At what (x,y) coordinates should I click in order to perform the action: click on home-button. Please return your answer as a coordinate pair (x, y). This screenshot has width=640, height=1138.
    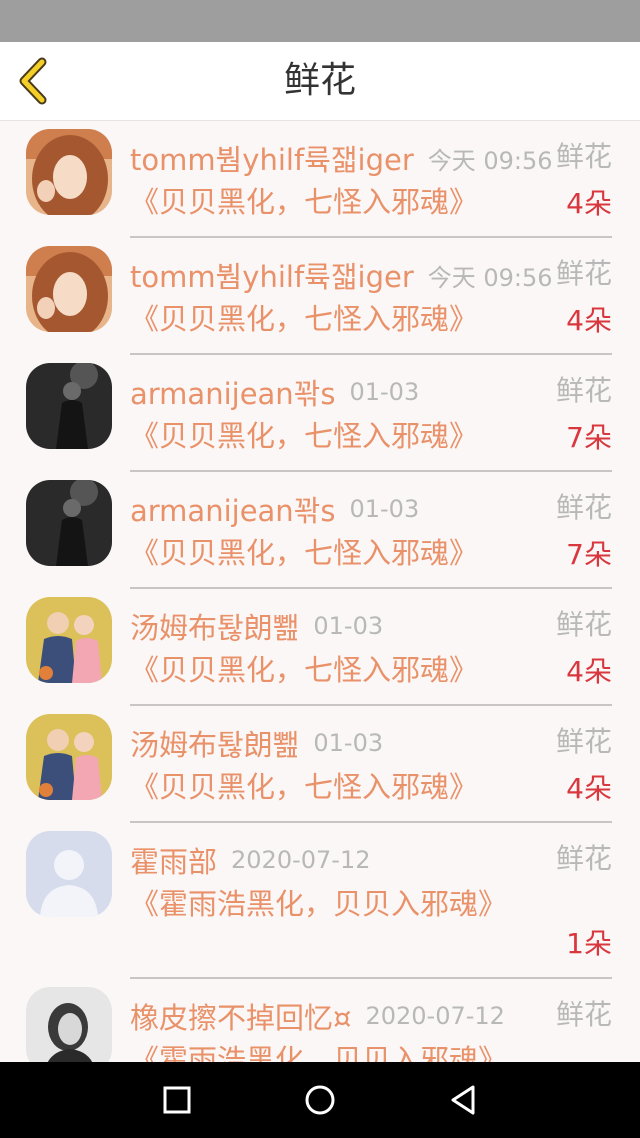
    Looking at the image, I should click on (320, 1100).